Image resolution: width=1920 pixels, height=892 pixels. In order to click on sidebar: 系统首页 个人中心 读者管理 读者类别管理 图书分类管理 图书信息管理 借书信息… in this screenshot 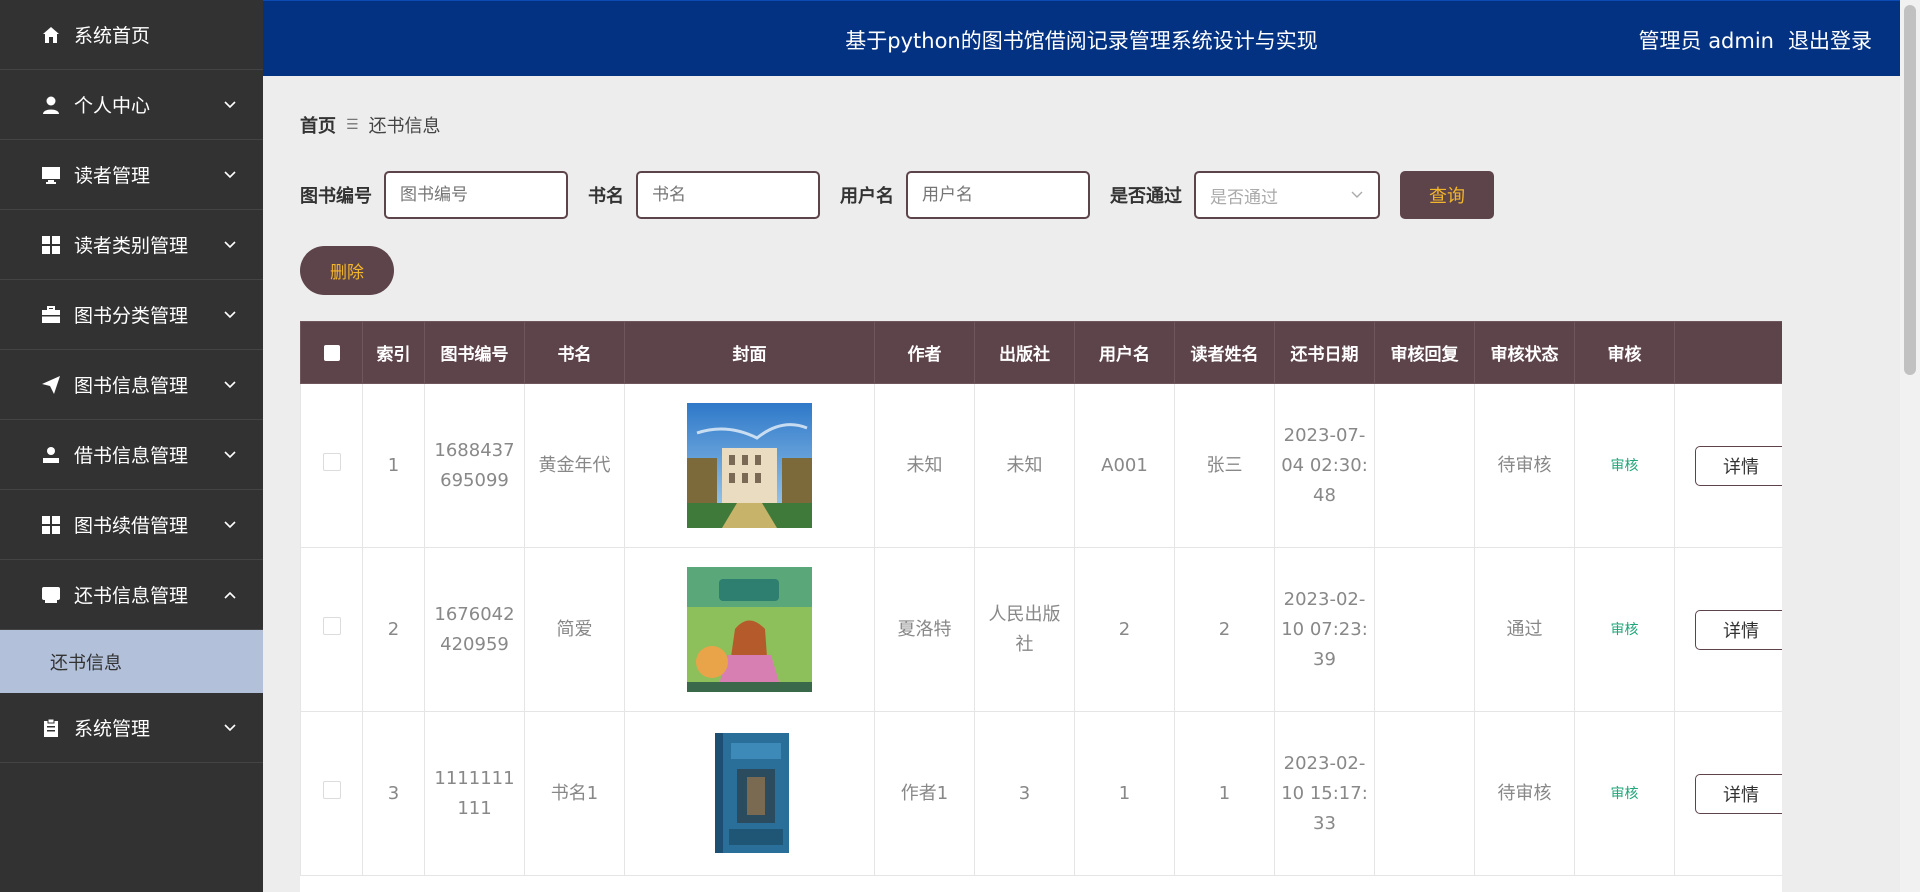, I will do `click(131, 446)`.